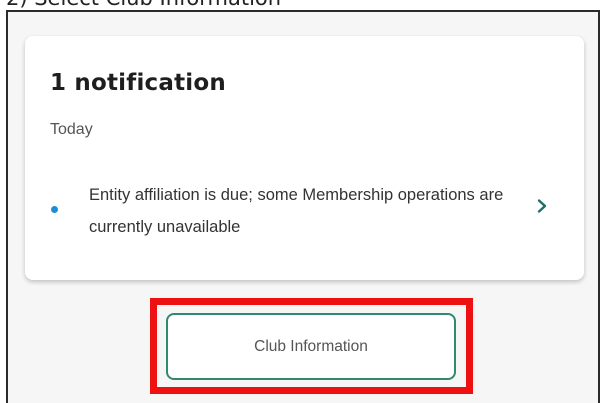 The image size is (609, 403). I want to click on unread-dot-icon, so click(54, 209).